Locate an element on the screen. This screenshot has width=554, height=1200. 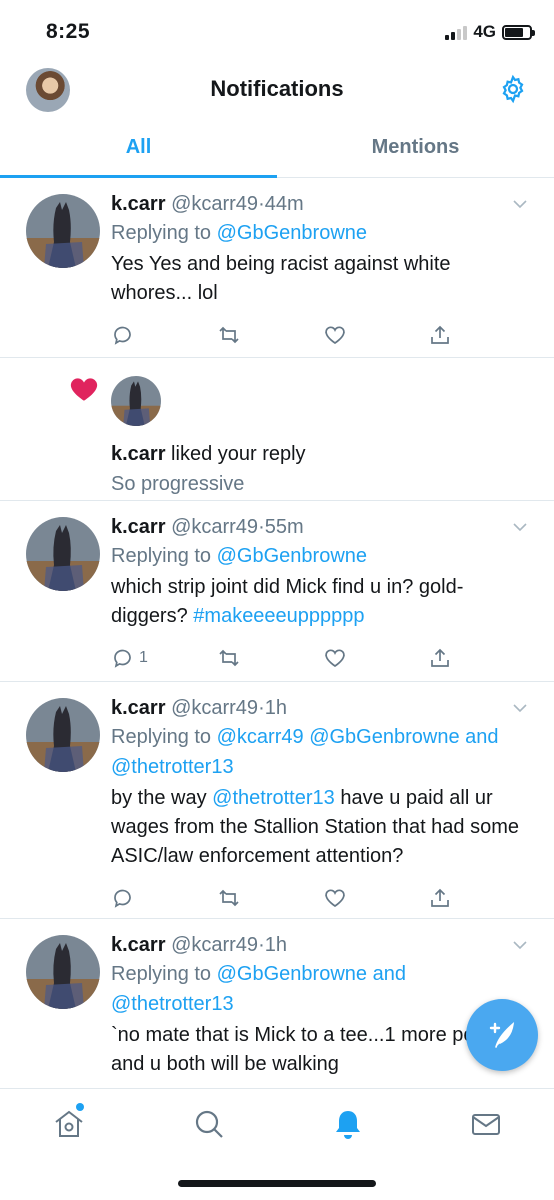
hashtag-link: #makeeeeupppppp is located at coordinates (278, 616).